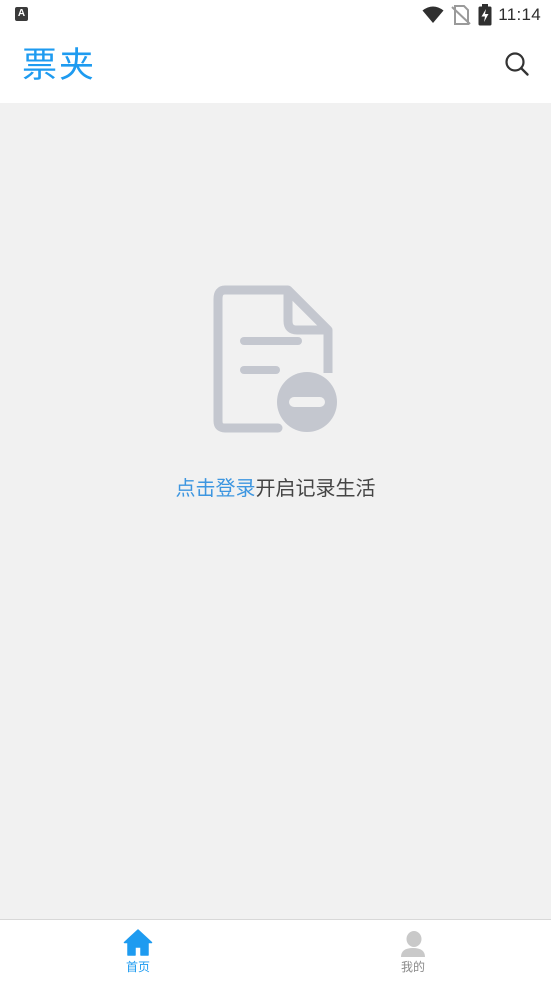 This screenshot has height=981, width=551. I want to click on search-icon, so click(517, 64).